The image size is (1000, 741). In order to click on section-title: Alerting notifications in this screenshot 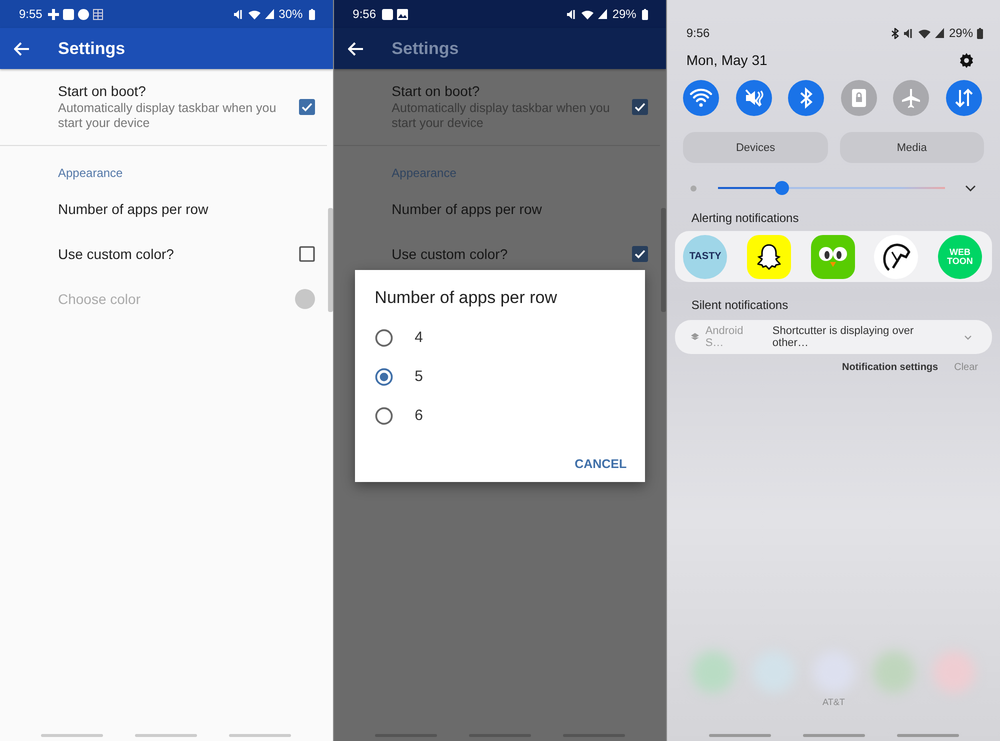, I will do `click(745, 217)`.